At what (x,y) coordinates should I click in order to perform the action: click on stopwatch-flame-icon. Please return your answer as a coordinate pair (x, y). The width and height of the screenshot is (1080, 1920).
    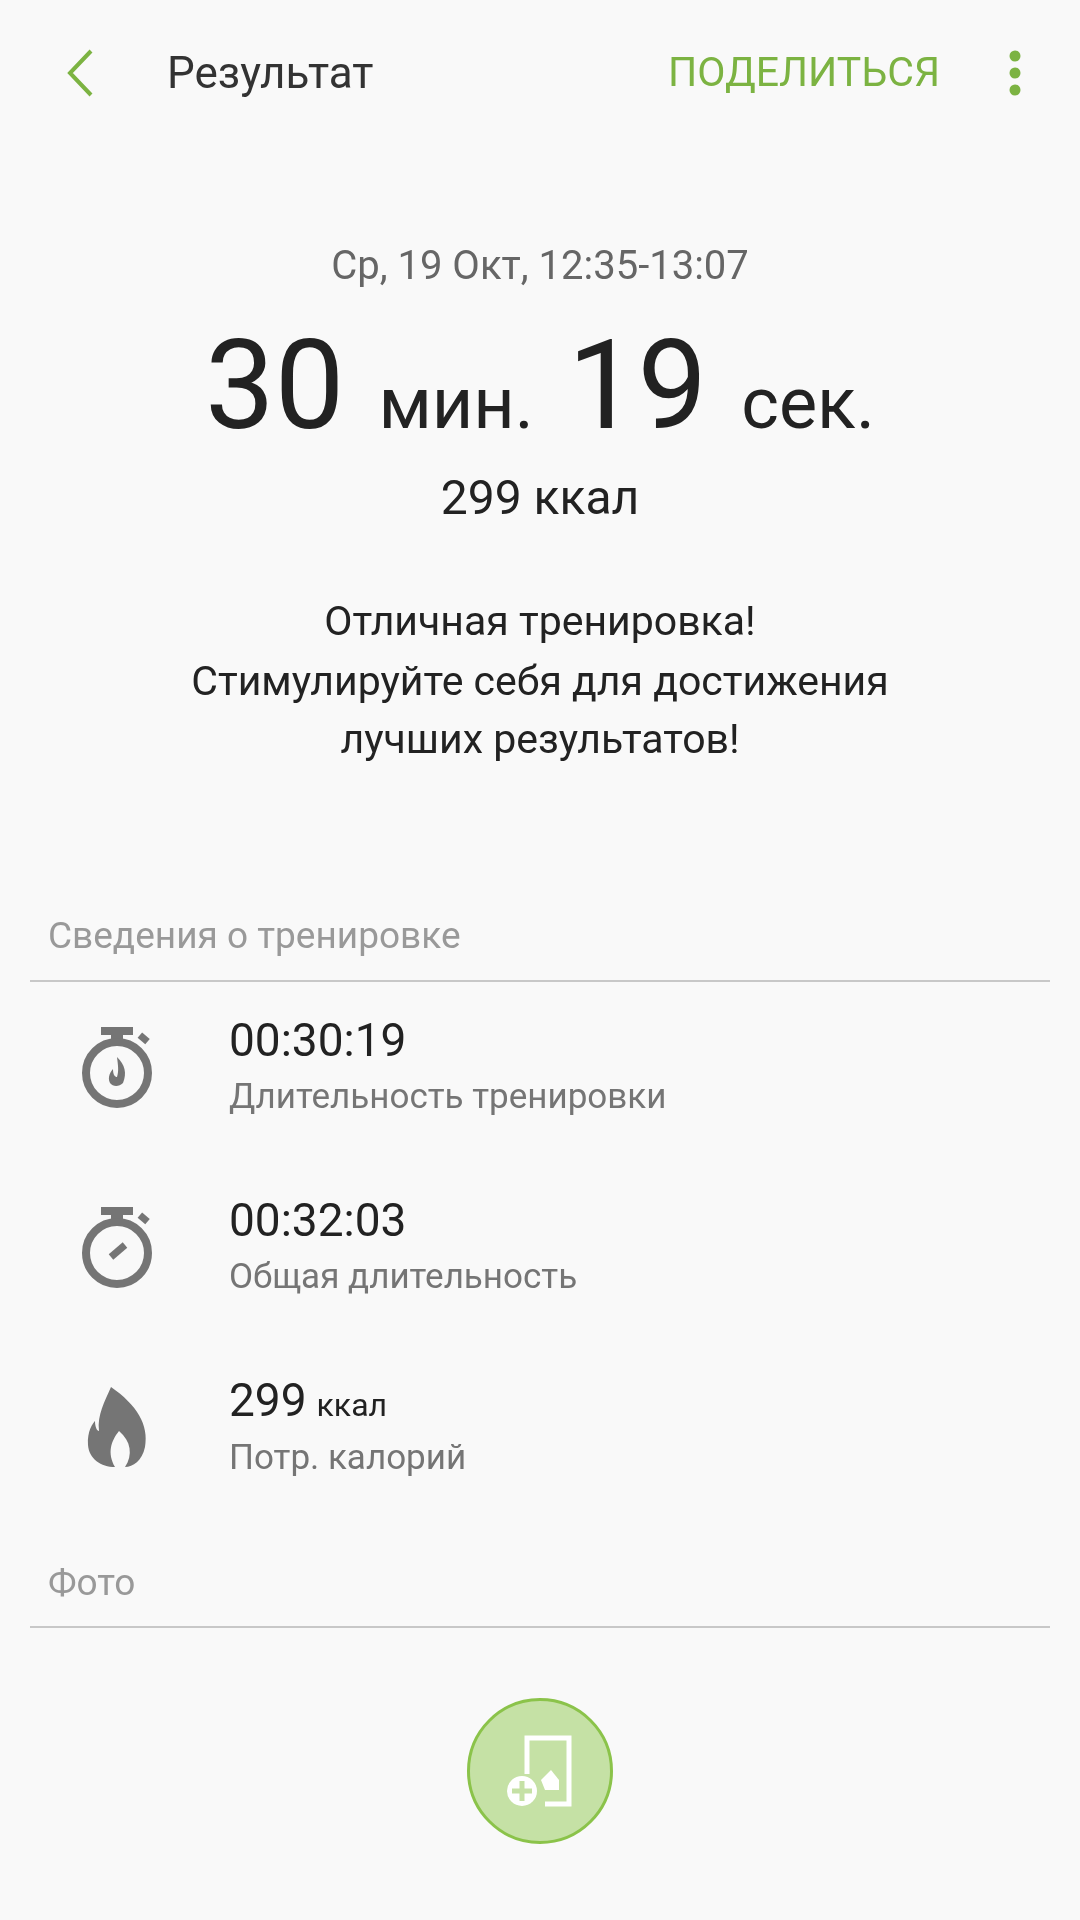
    Looking at the image, I should click on (117, 1066).